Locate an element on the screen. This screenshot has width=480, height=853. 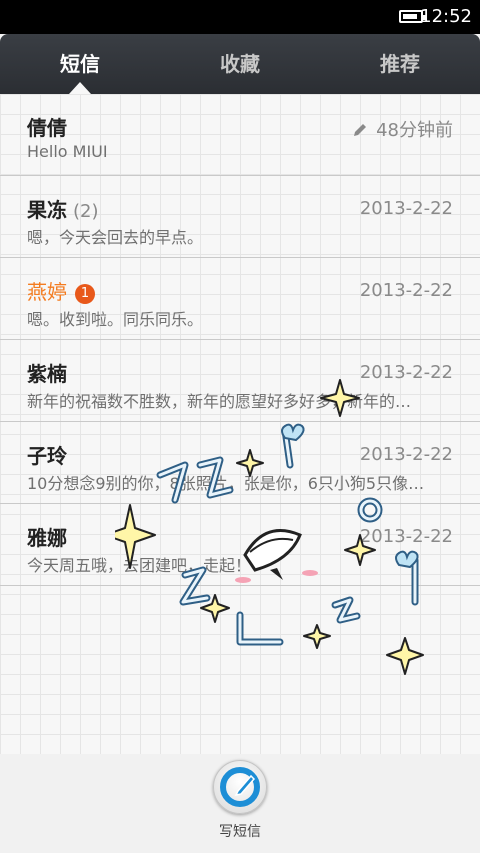
conversation-row: 果冻 (2) 嗯，今天会回去的早点。 2013-2-22 is located at coordinates (240, 217).